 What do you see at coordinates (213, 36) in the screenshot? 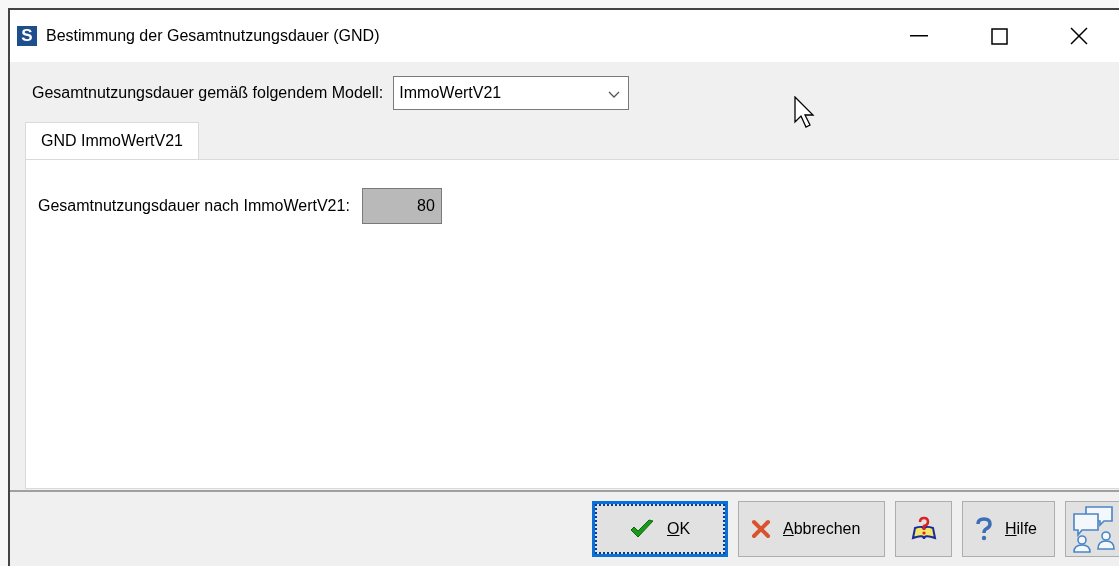
I see `window-title: Bestimmung der Gesamtnutzungsdauer (GND)` at bounding box center [213, 36].